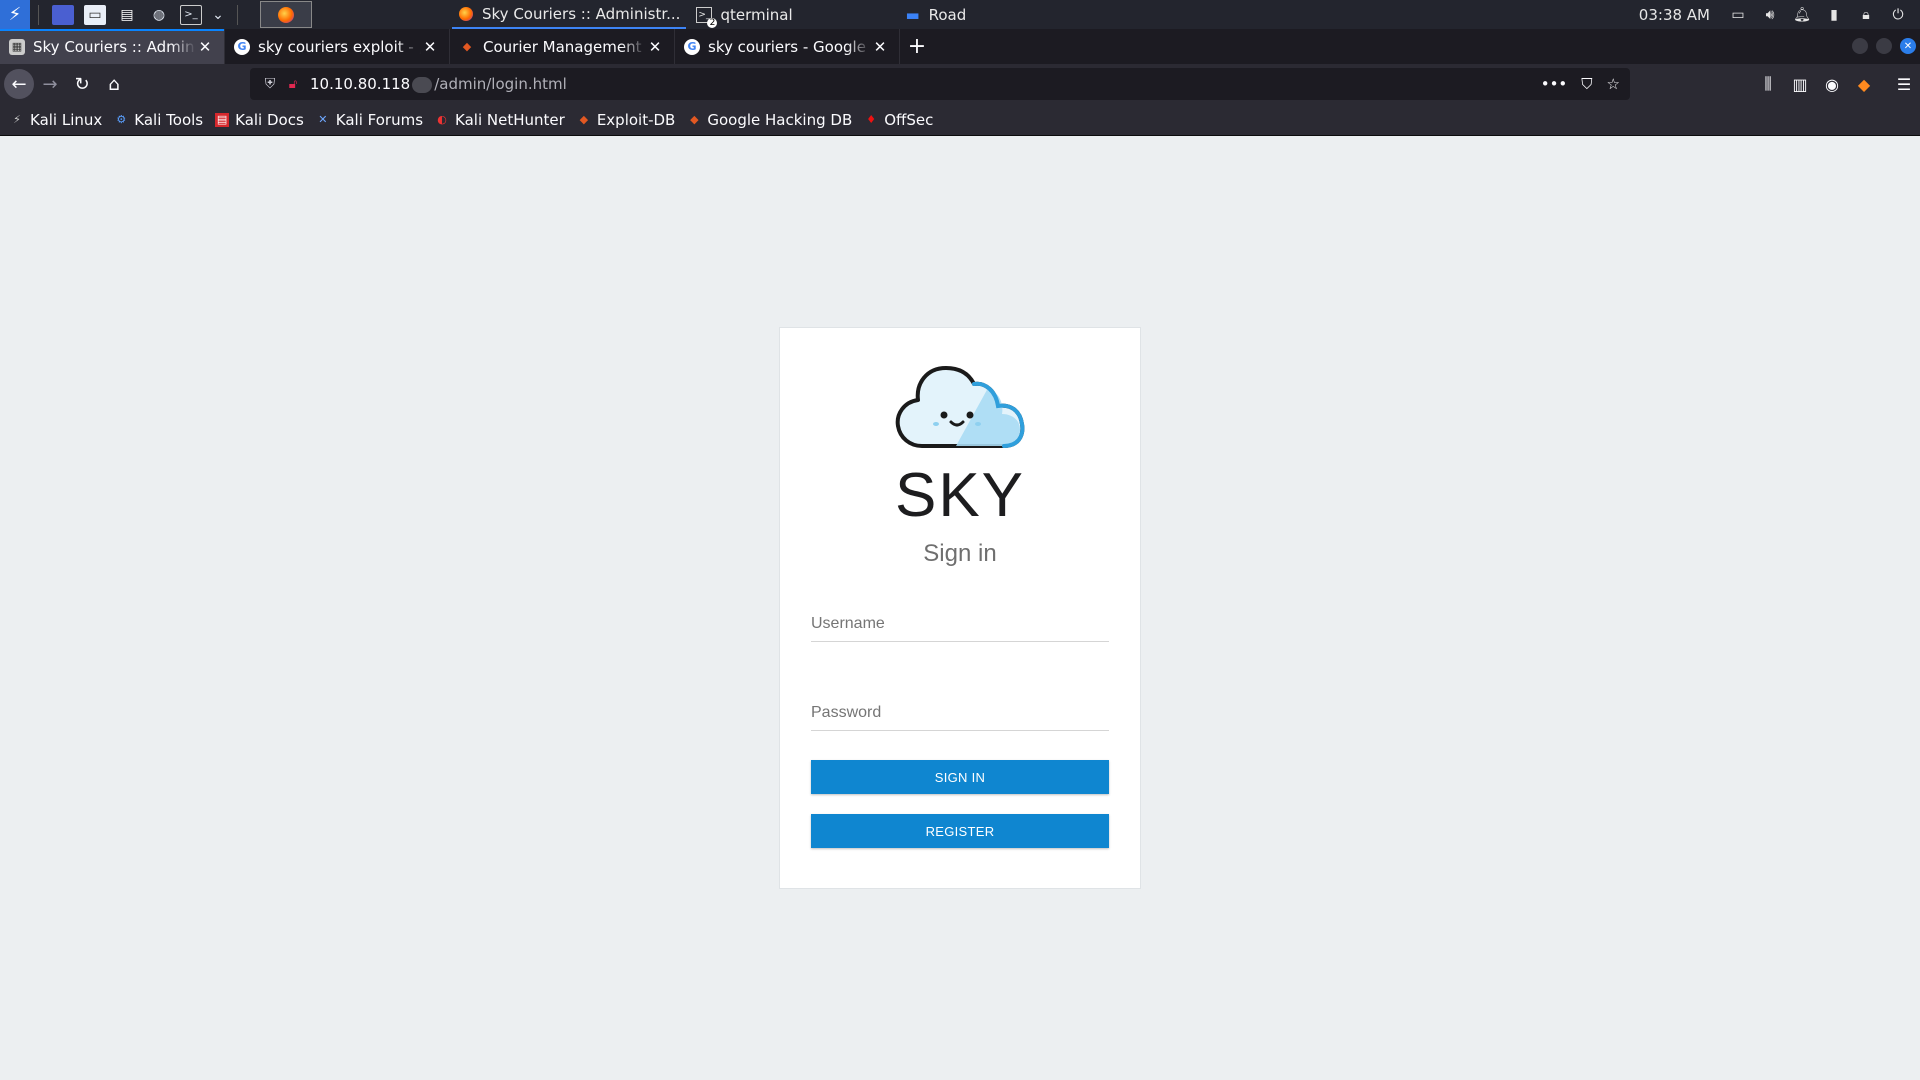 The height and width of the screenshot is (1080, 1920). Describe the element at coordinates (769, 120) in the screenshot. I see `bookmark-google-hacking-db: ◆ Google Hacking DB` at that location.